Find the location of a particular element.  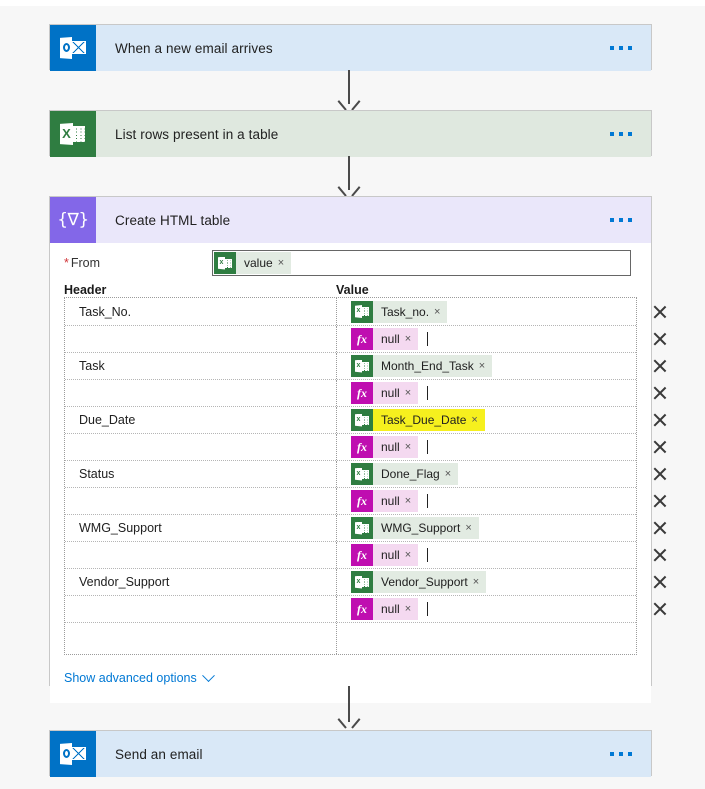

value-cell is located at coordinates (486, 638).